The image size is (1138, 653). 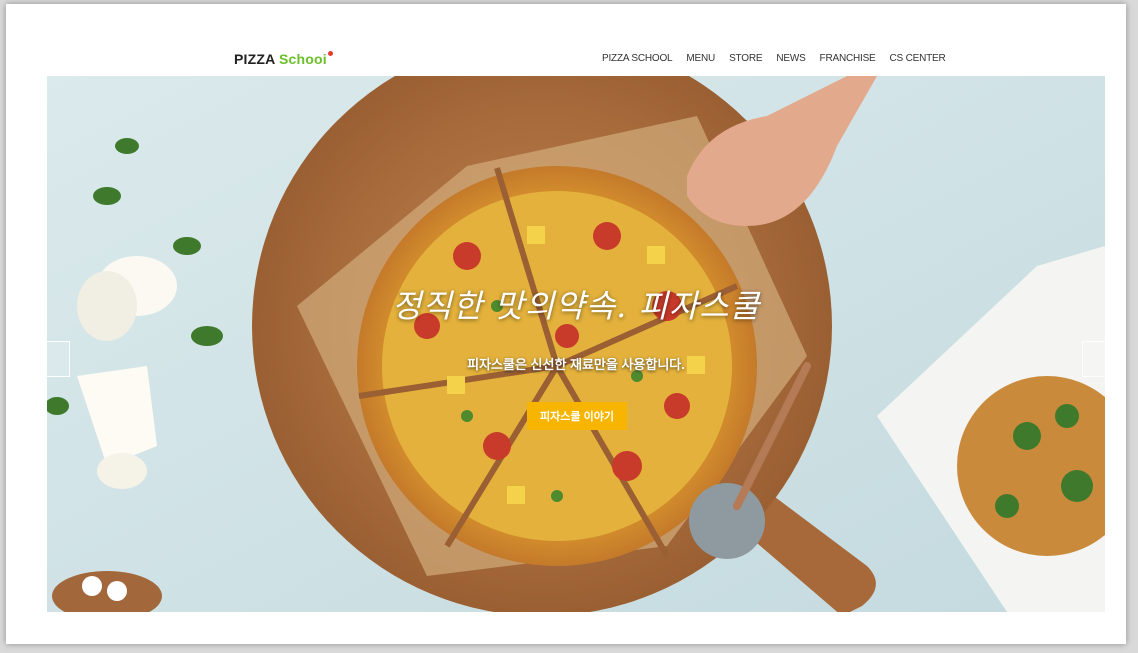 What do you see at coordinates (637, 58) in the screenshot?
I see `nav-pizza-school: PIZZA SCHOOL` at bounding box center [637, 58].